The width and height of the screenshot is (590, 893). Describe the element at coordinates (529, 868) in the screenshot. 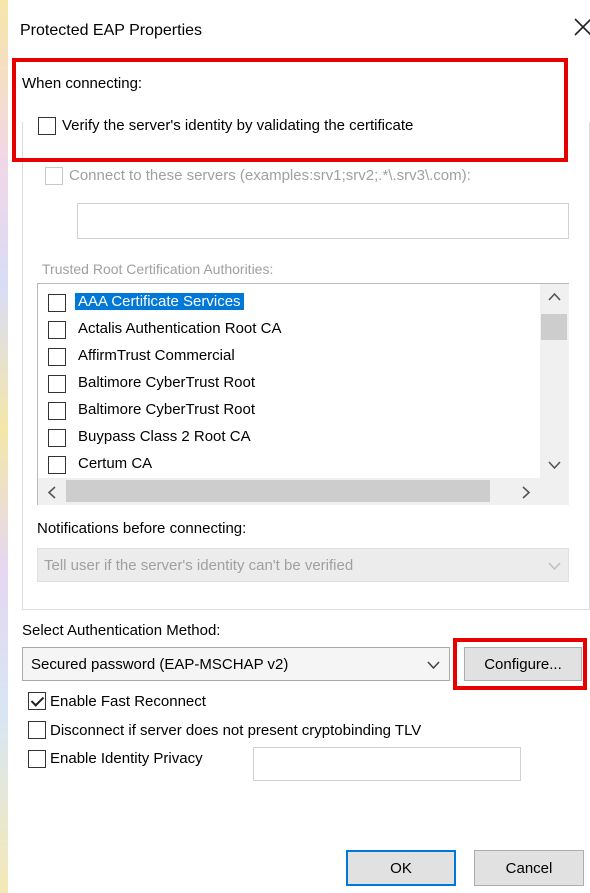

I see `cancel-button: Cancel` at that location.